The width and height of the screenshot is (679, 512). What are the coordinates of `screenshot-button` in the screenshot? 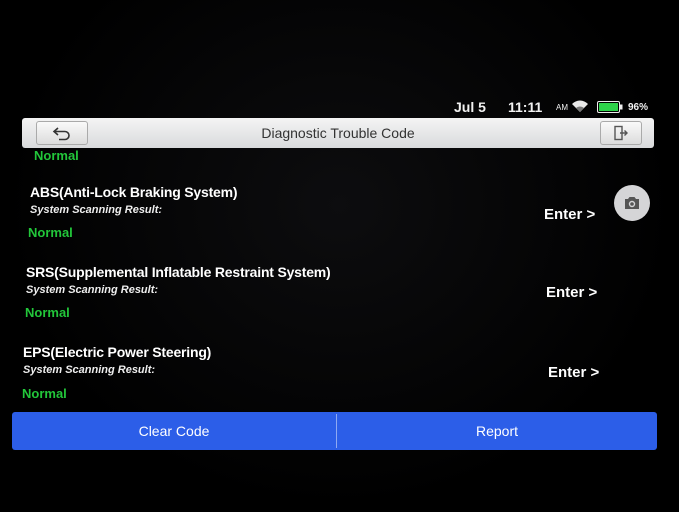 It's located at (632, 203).